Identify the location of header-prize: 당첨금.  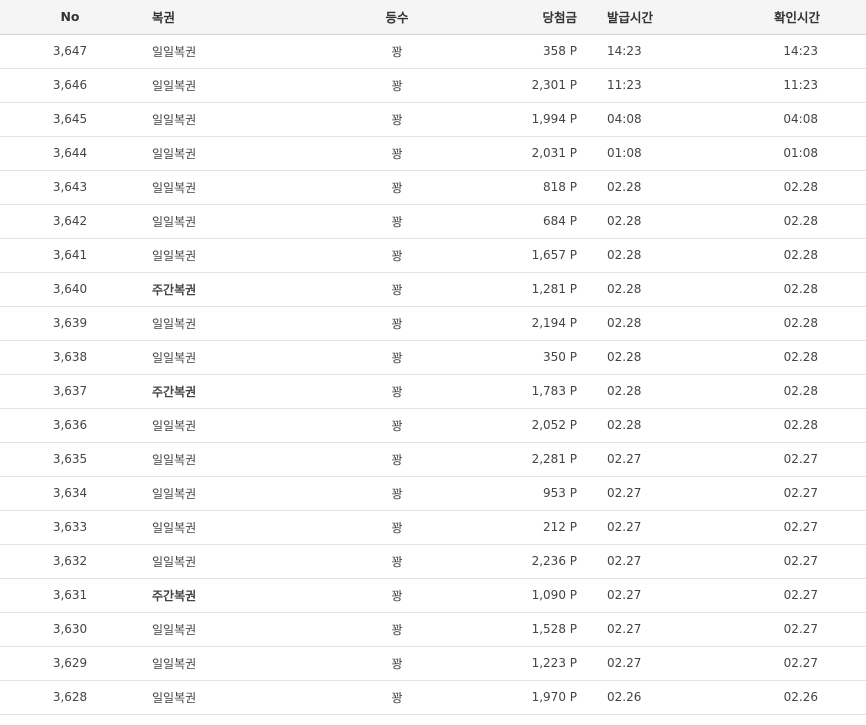
(528, 17).